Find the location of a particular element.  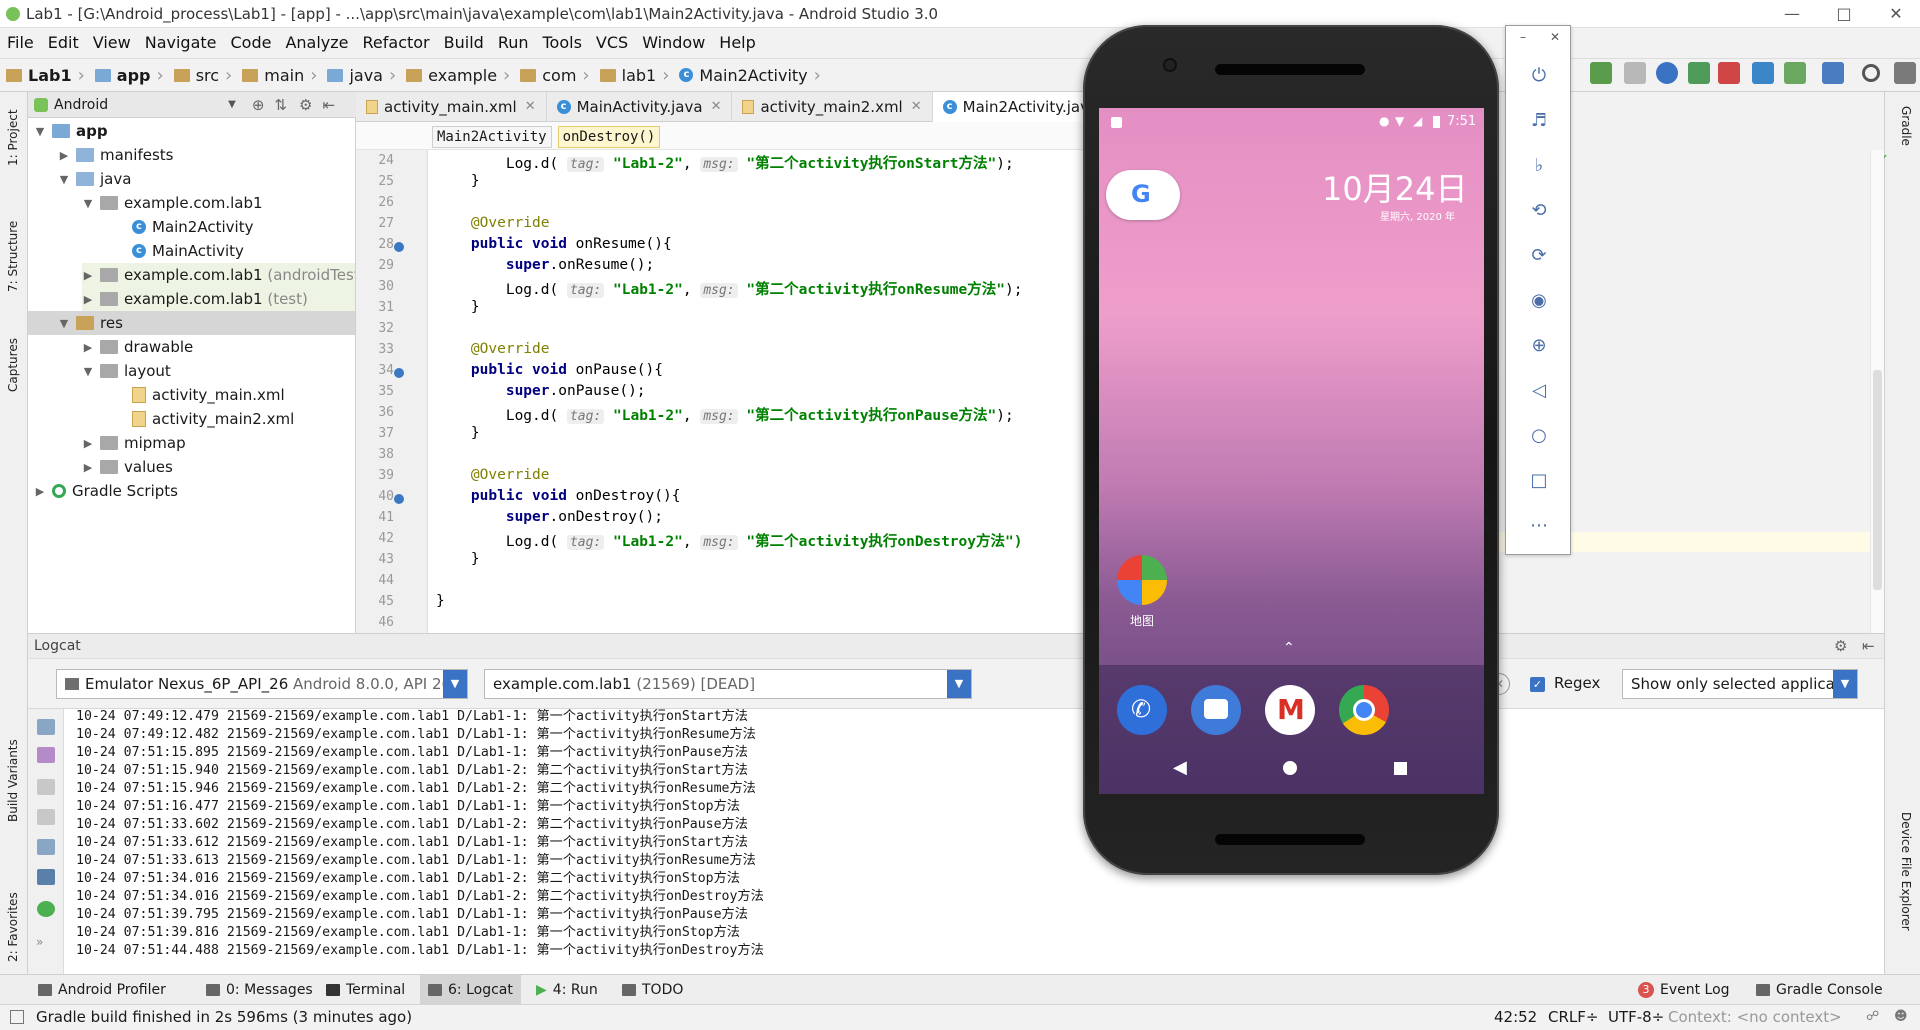

rotate-right-icon: ⟳ is located at coordinates (1539, 256).